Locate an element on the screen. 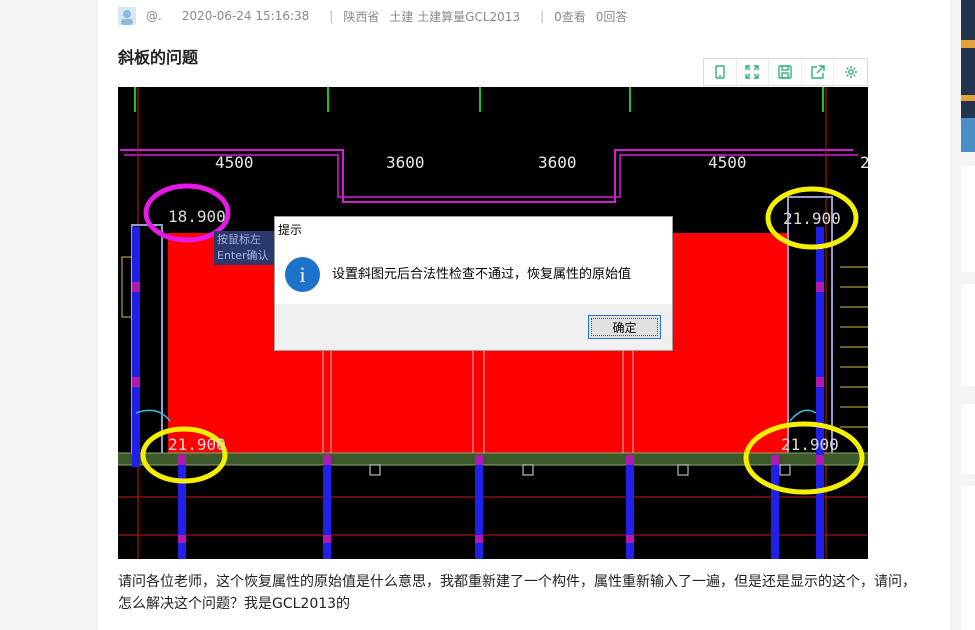  avatar is located at coordinates (127, 16).